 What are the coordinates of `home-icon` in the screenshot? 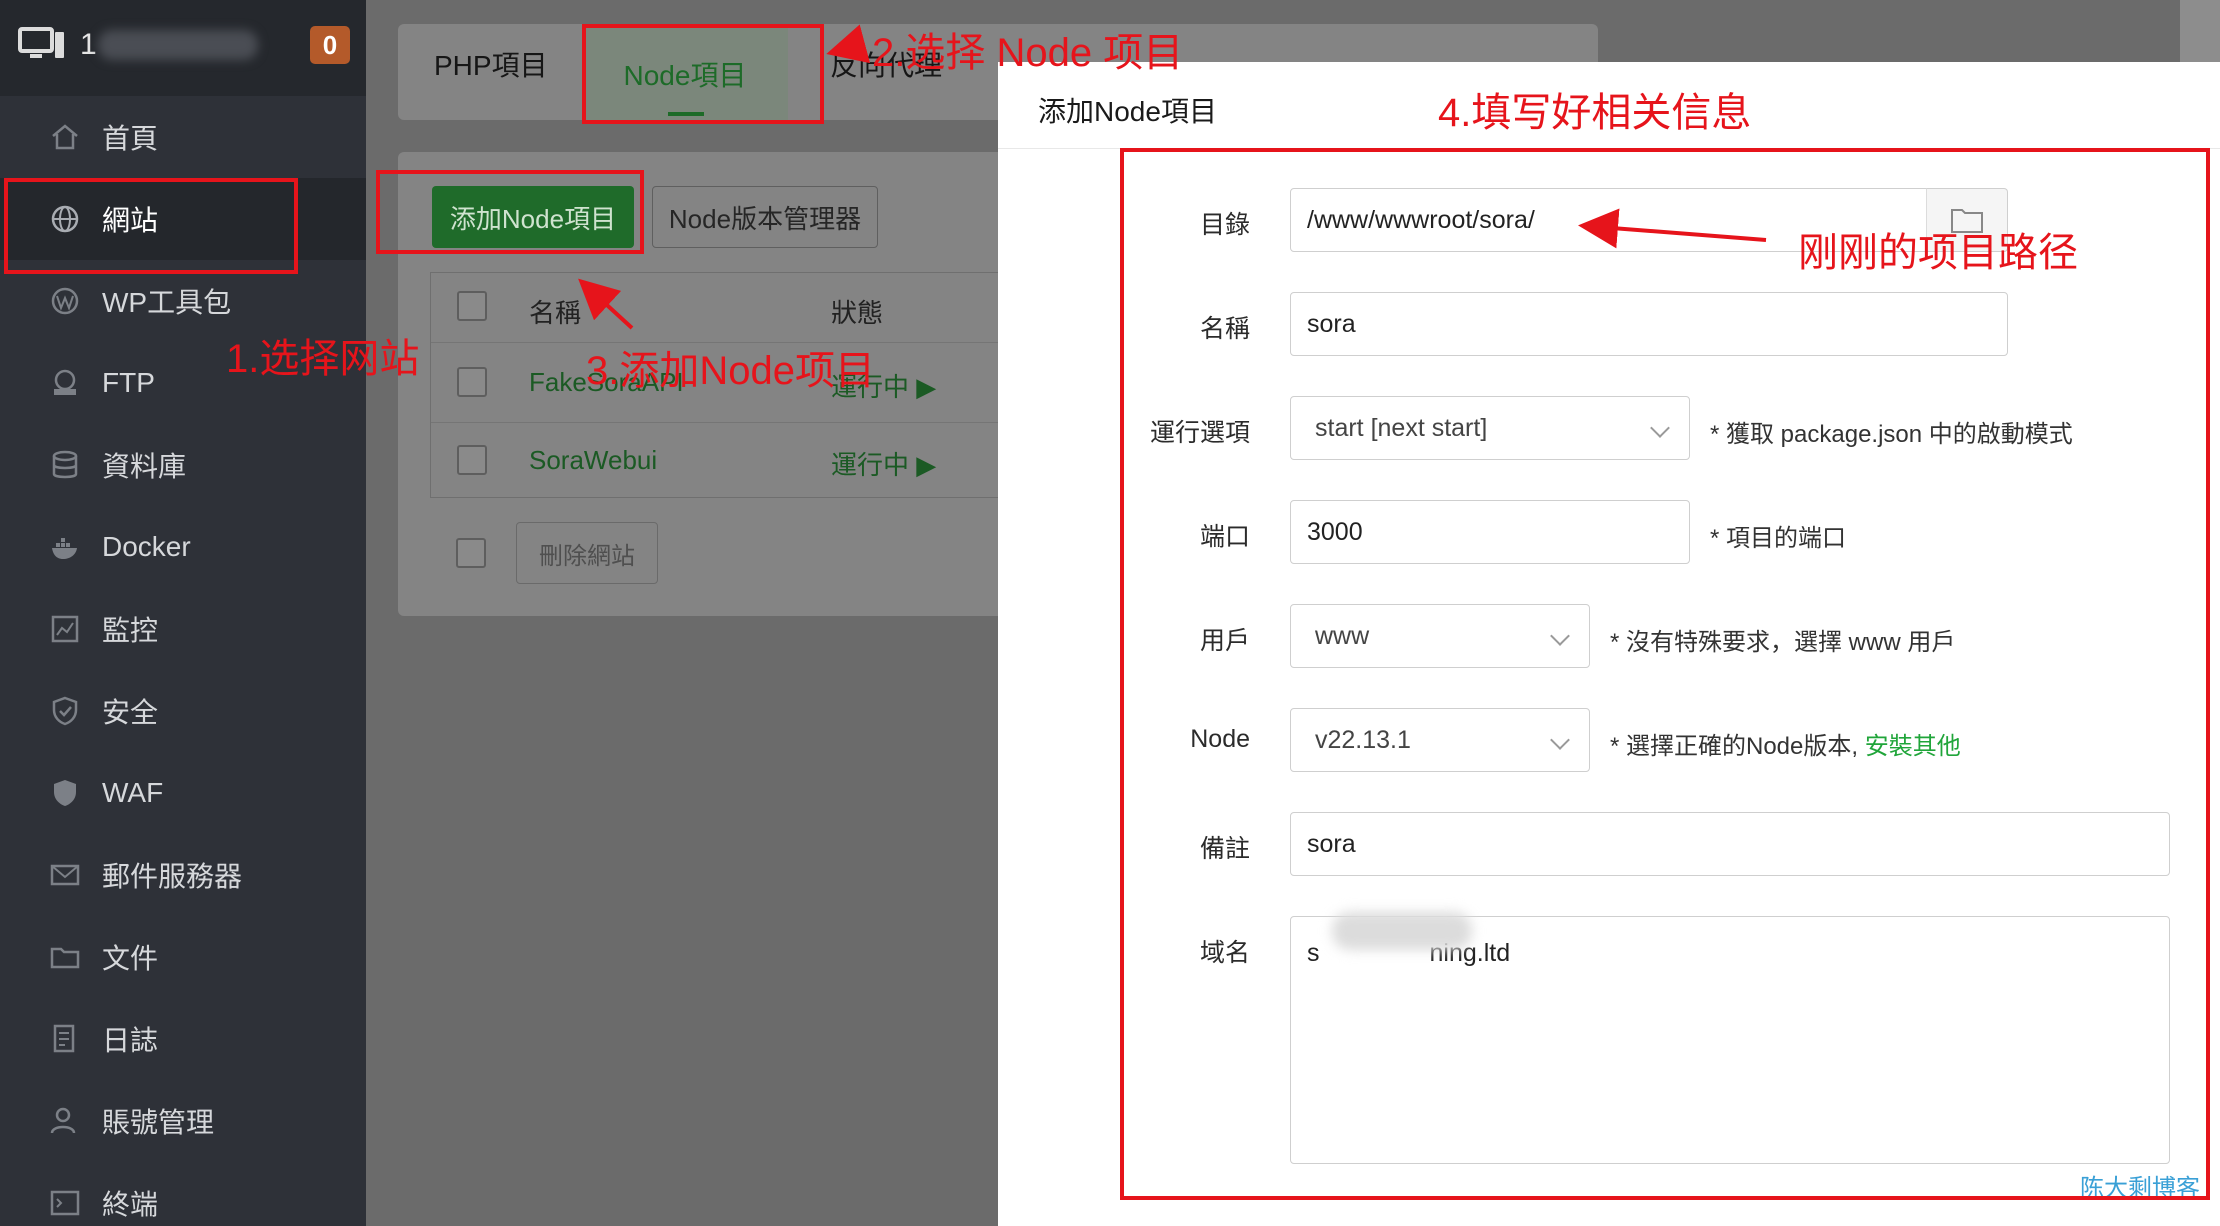 It's located at (65, 137).